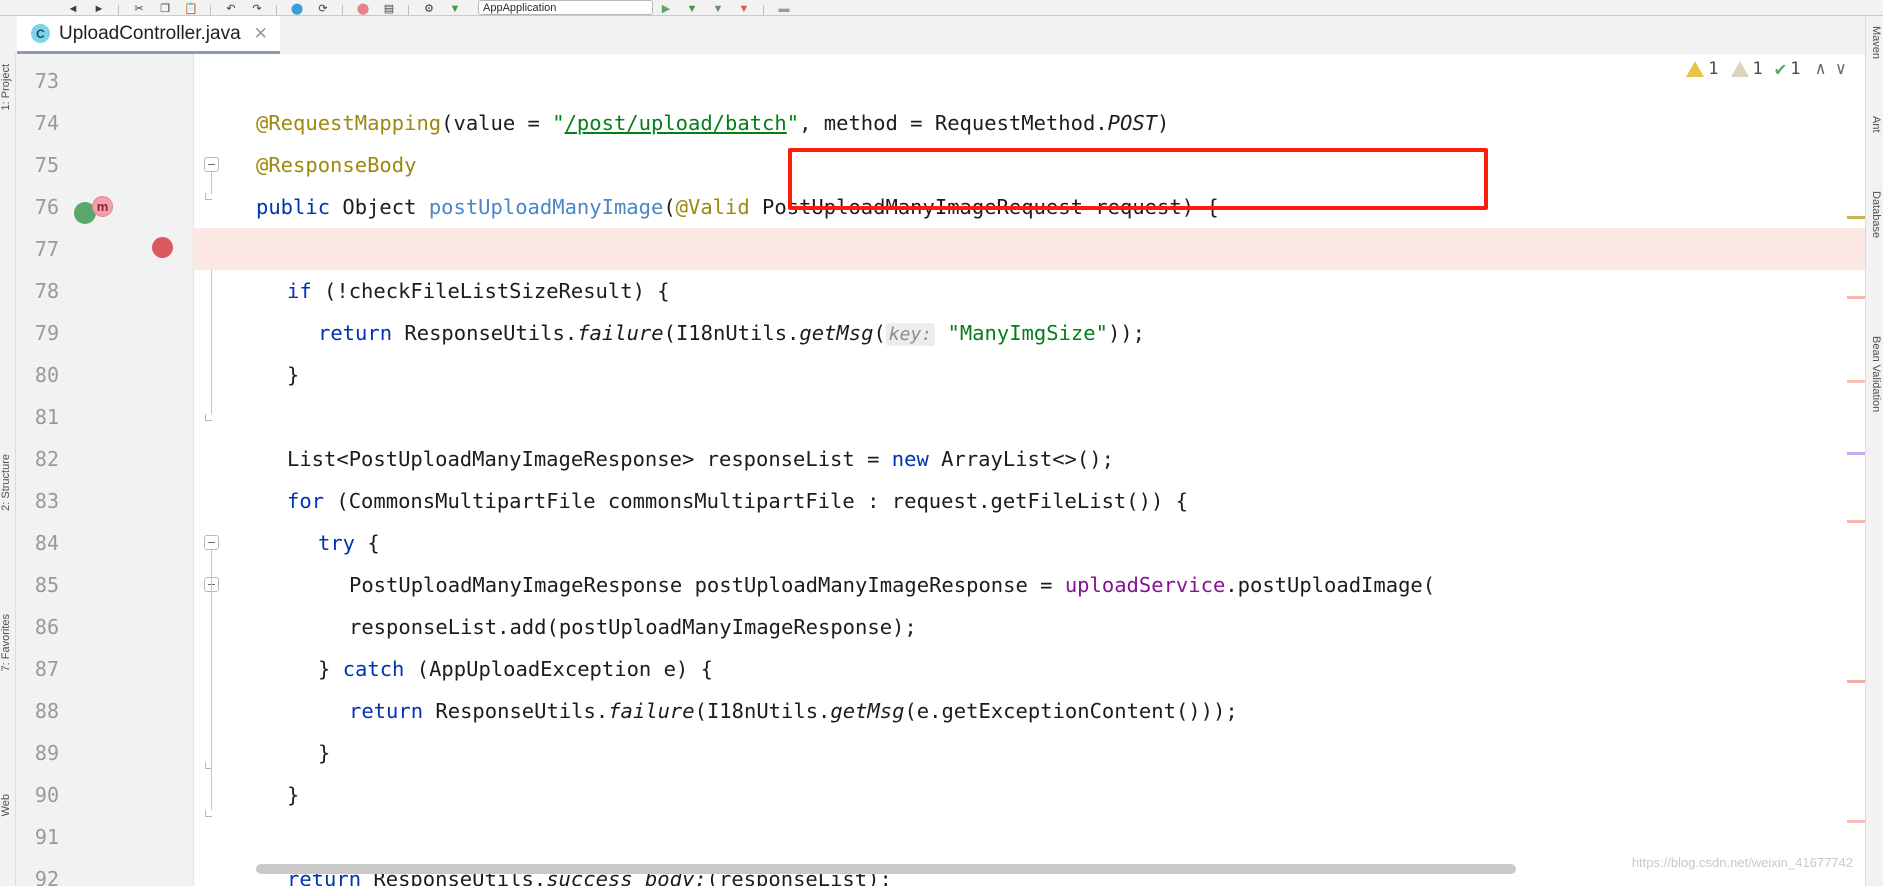 This screenshot has height=886, width=1883. What do you see at coordinates (46, 585) in the screenshot?
I see `line-number: 85` at bounding box center [46, 585].